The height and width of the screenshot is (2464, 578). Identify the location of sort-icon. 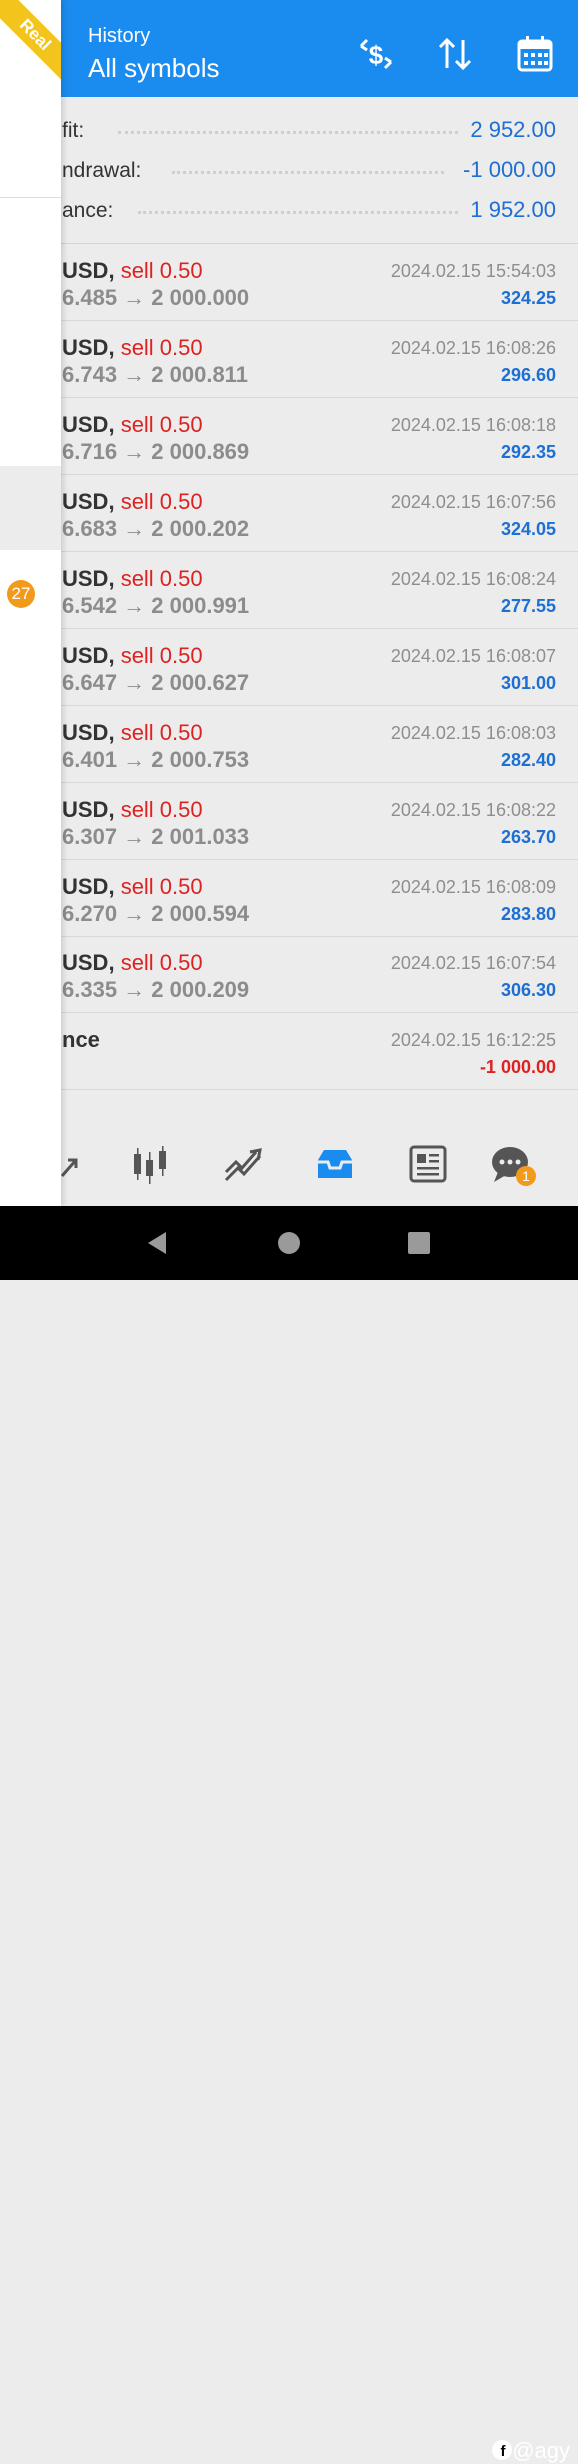
(455, 54).